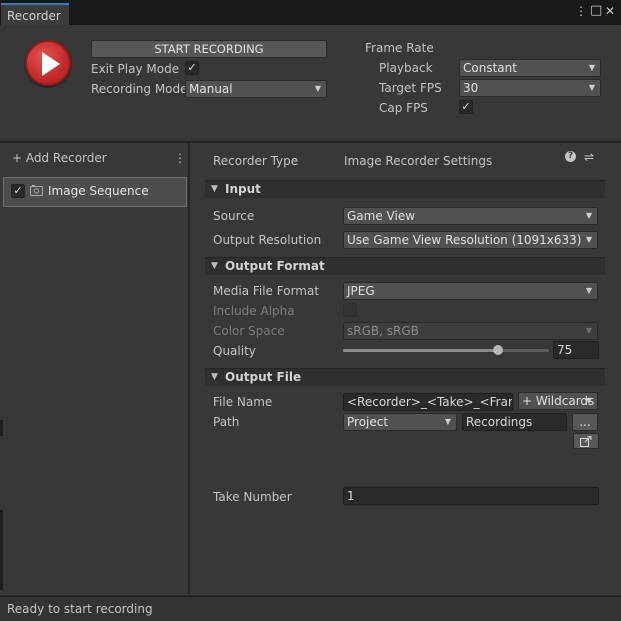 The image size is (621, 621). Describe the element at coordinates (211, 89) in the screenshot. I see `recording-mode-value: Manual` at that location.